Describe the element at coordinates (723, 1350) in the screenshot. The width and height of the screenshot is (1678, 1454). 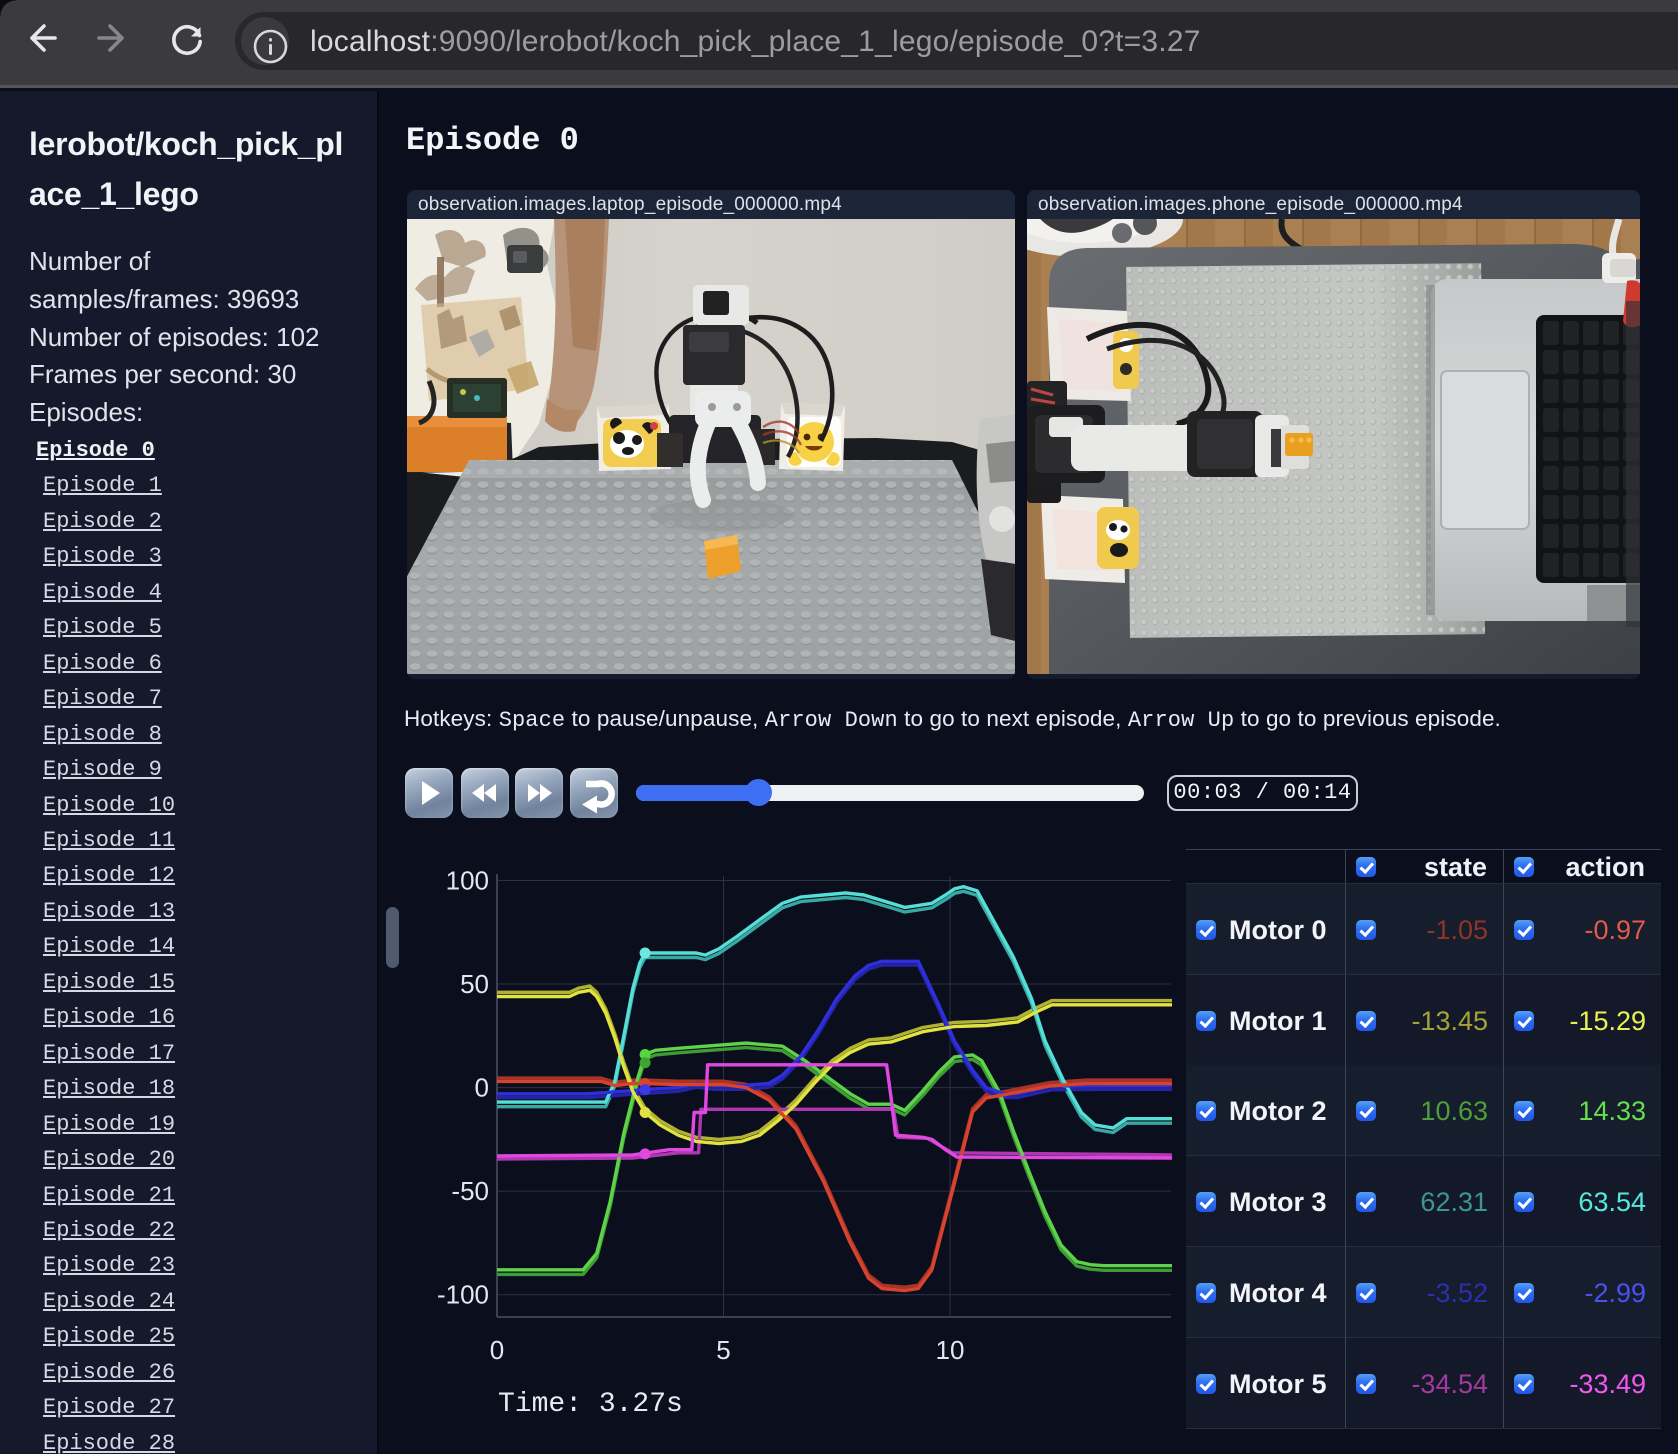
I see `svg-text: 5` at that location.